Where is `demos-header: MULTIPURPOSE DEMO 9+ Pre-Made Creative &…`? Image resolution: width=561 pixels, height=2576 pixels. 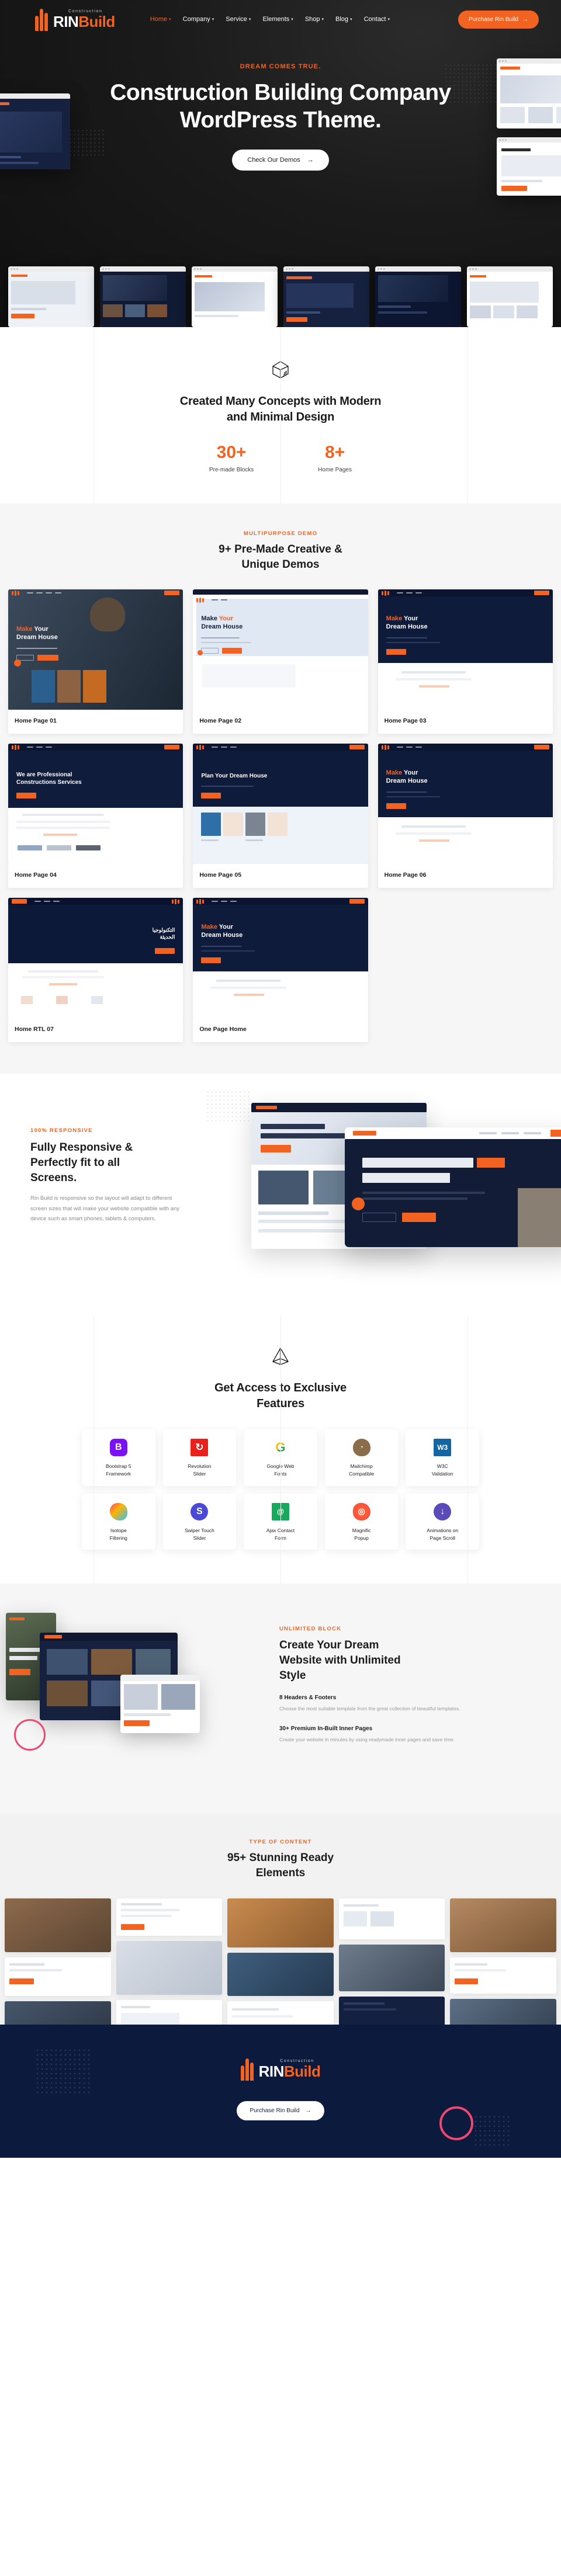 demos-header: MULTIPURPOSE DEMO 9+ Pre-Made Creative &… is located at coordinates (280, 551).